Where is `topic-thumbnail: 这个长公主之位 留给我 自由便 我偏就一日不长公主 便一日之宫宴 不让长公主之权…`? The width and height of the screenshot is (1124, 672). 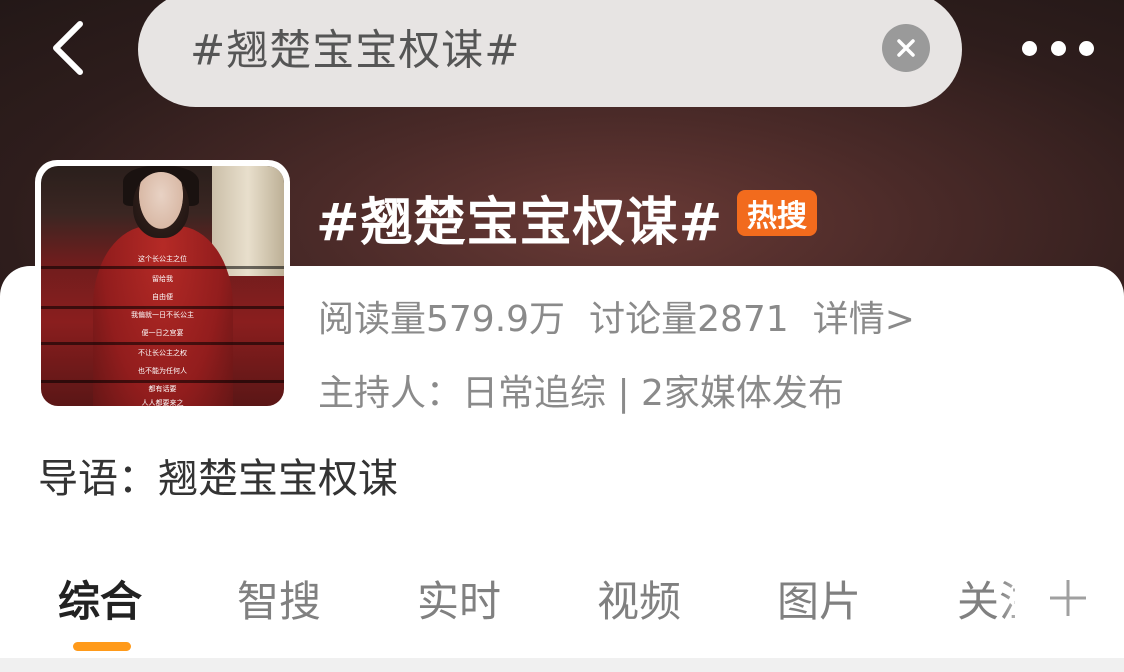 topic-thumbnail: 这个长公主之位 留给我 自由便 我偏就一日不长公主 便一日之宫宴 不让长公主之权… is located at coordinates (162, 286).